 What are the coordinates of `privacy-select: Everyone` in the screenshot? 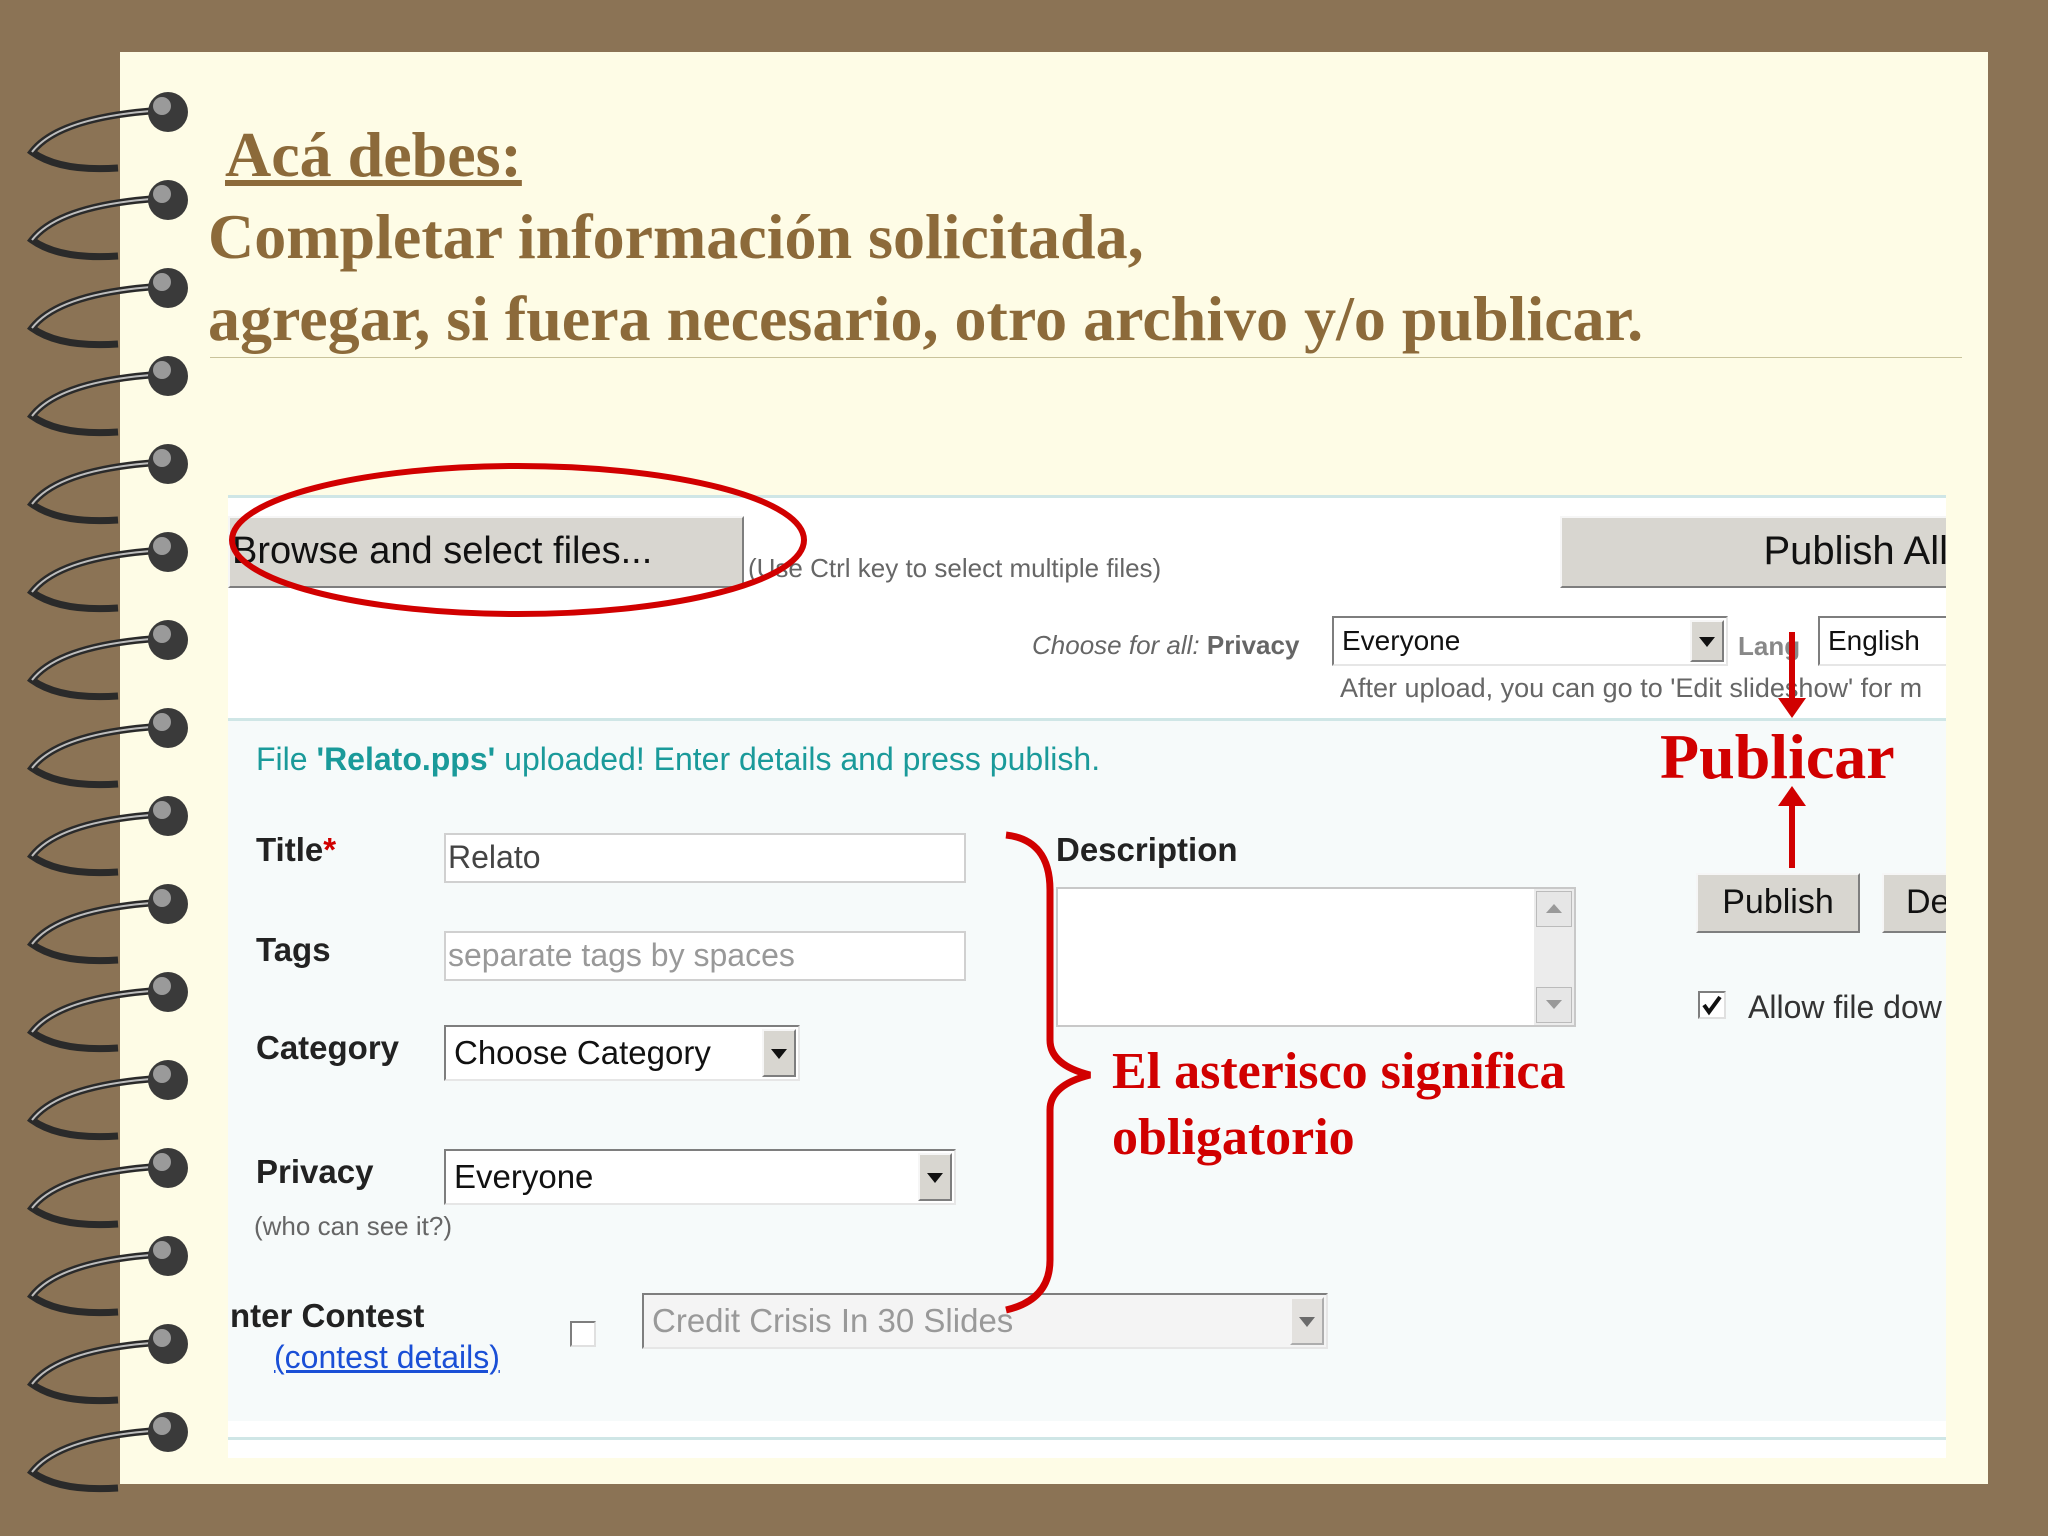 It's located at (700, 1177).